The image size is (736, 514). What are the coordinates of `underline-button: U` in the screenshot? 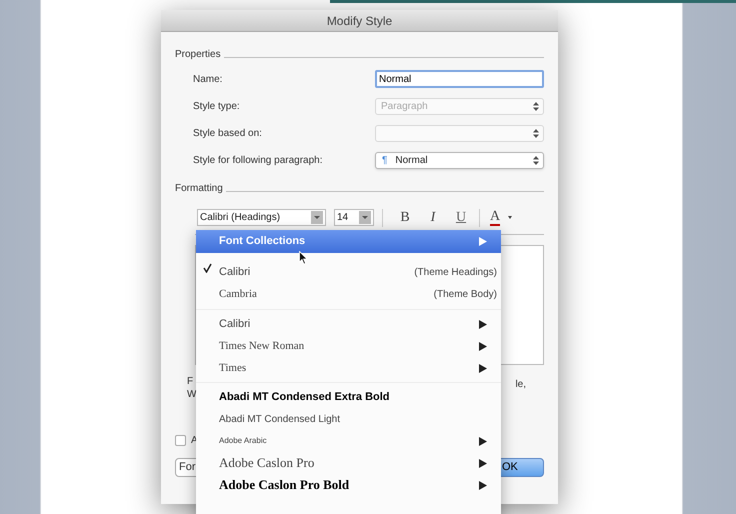 It's located at (461, 217).